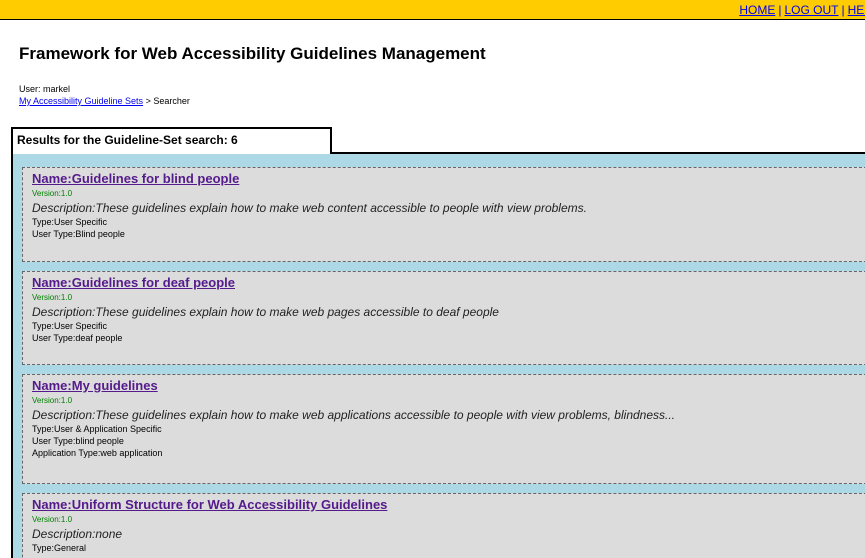  Describe the element at coordinates (171, 140) in the screenshot. I see `results-heading: Results for the Guideline-Set search: 6` at that location.